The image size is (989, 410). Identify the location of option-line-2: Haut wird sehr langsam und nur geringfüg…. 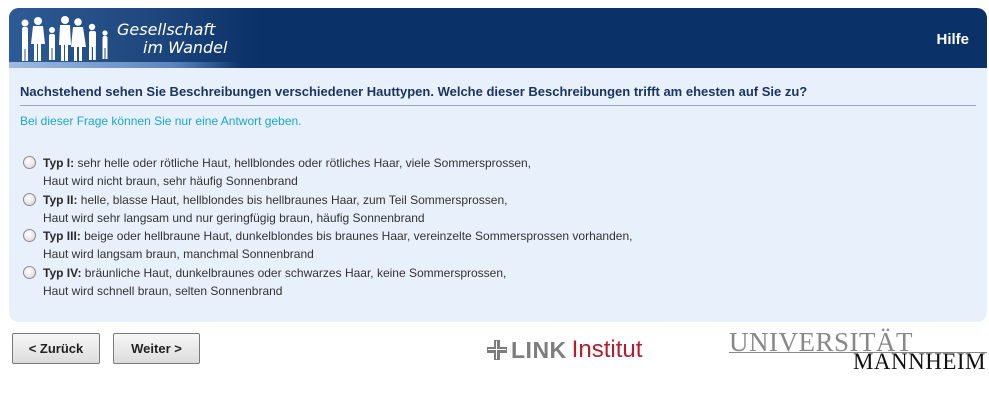
(234, 217).